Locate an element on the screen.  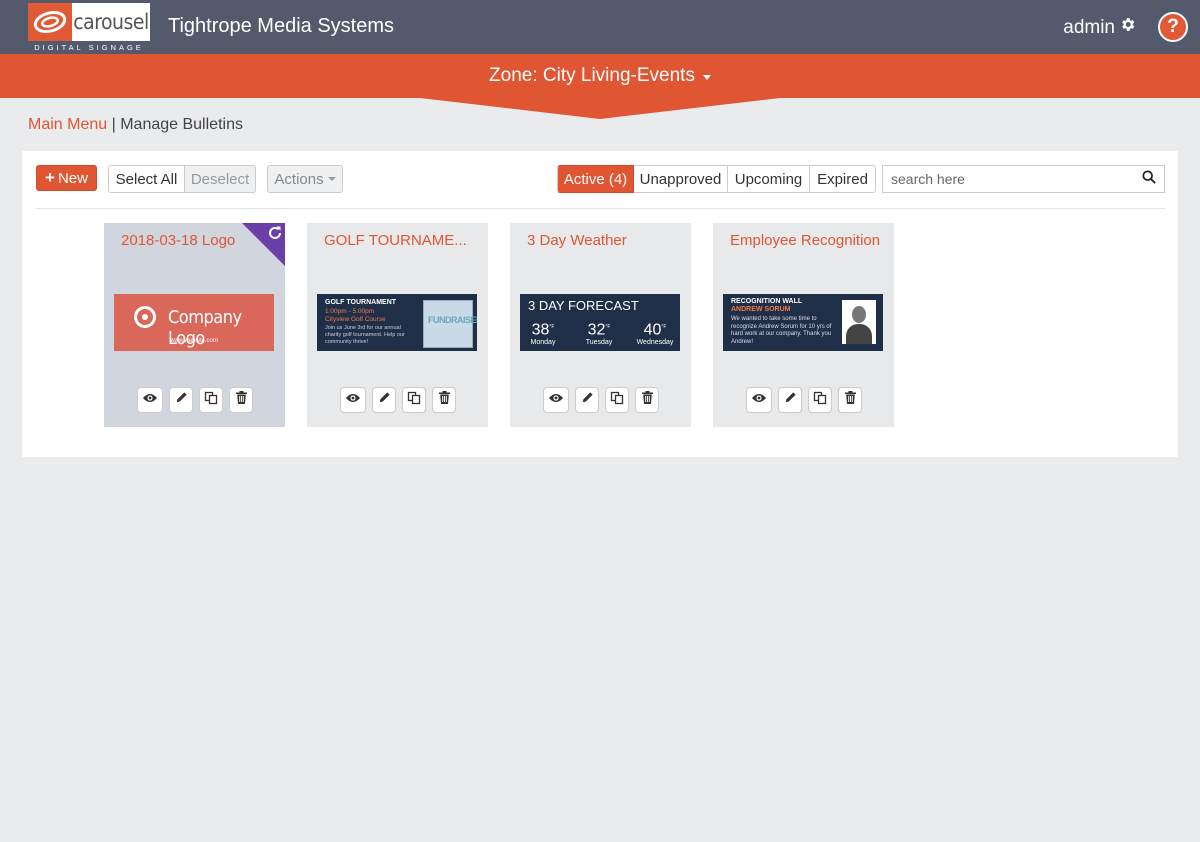
search-box is located at coordinates (1023, 179).